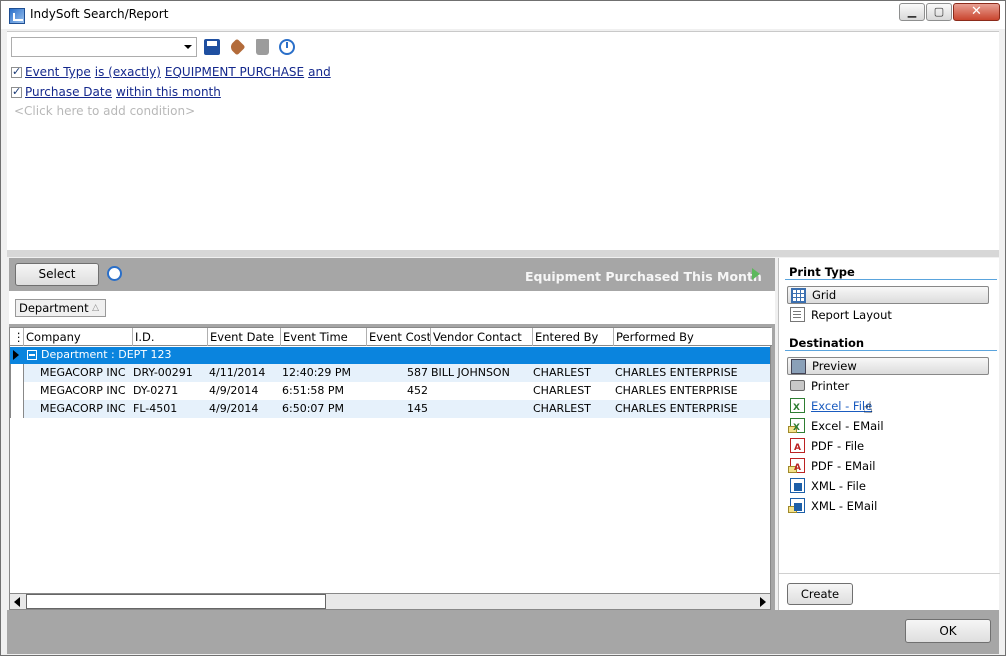 The width and height of the screenshot is (1006, 656). Describe the element at coordinates (843, 466) in the screenshot. I see `destination-pdf-email-label: PDF - EMail` at that location.